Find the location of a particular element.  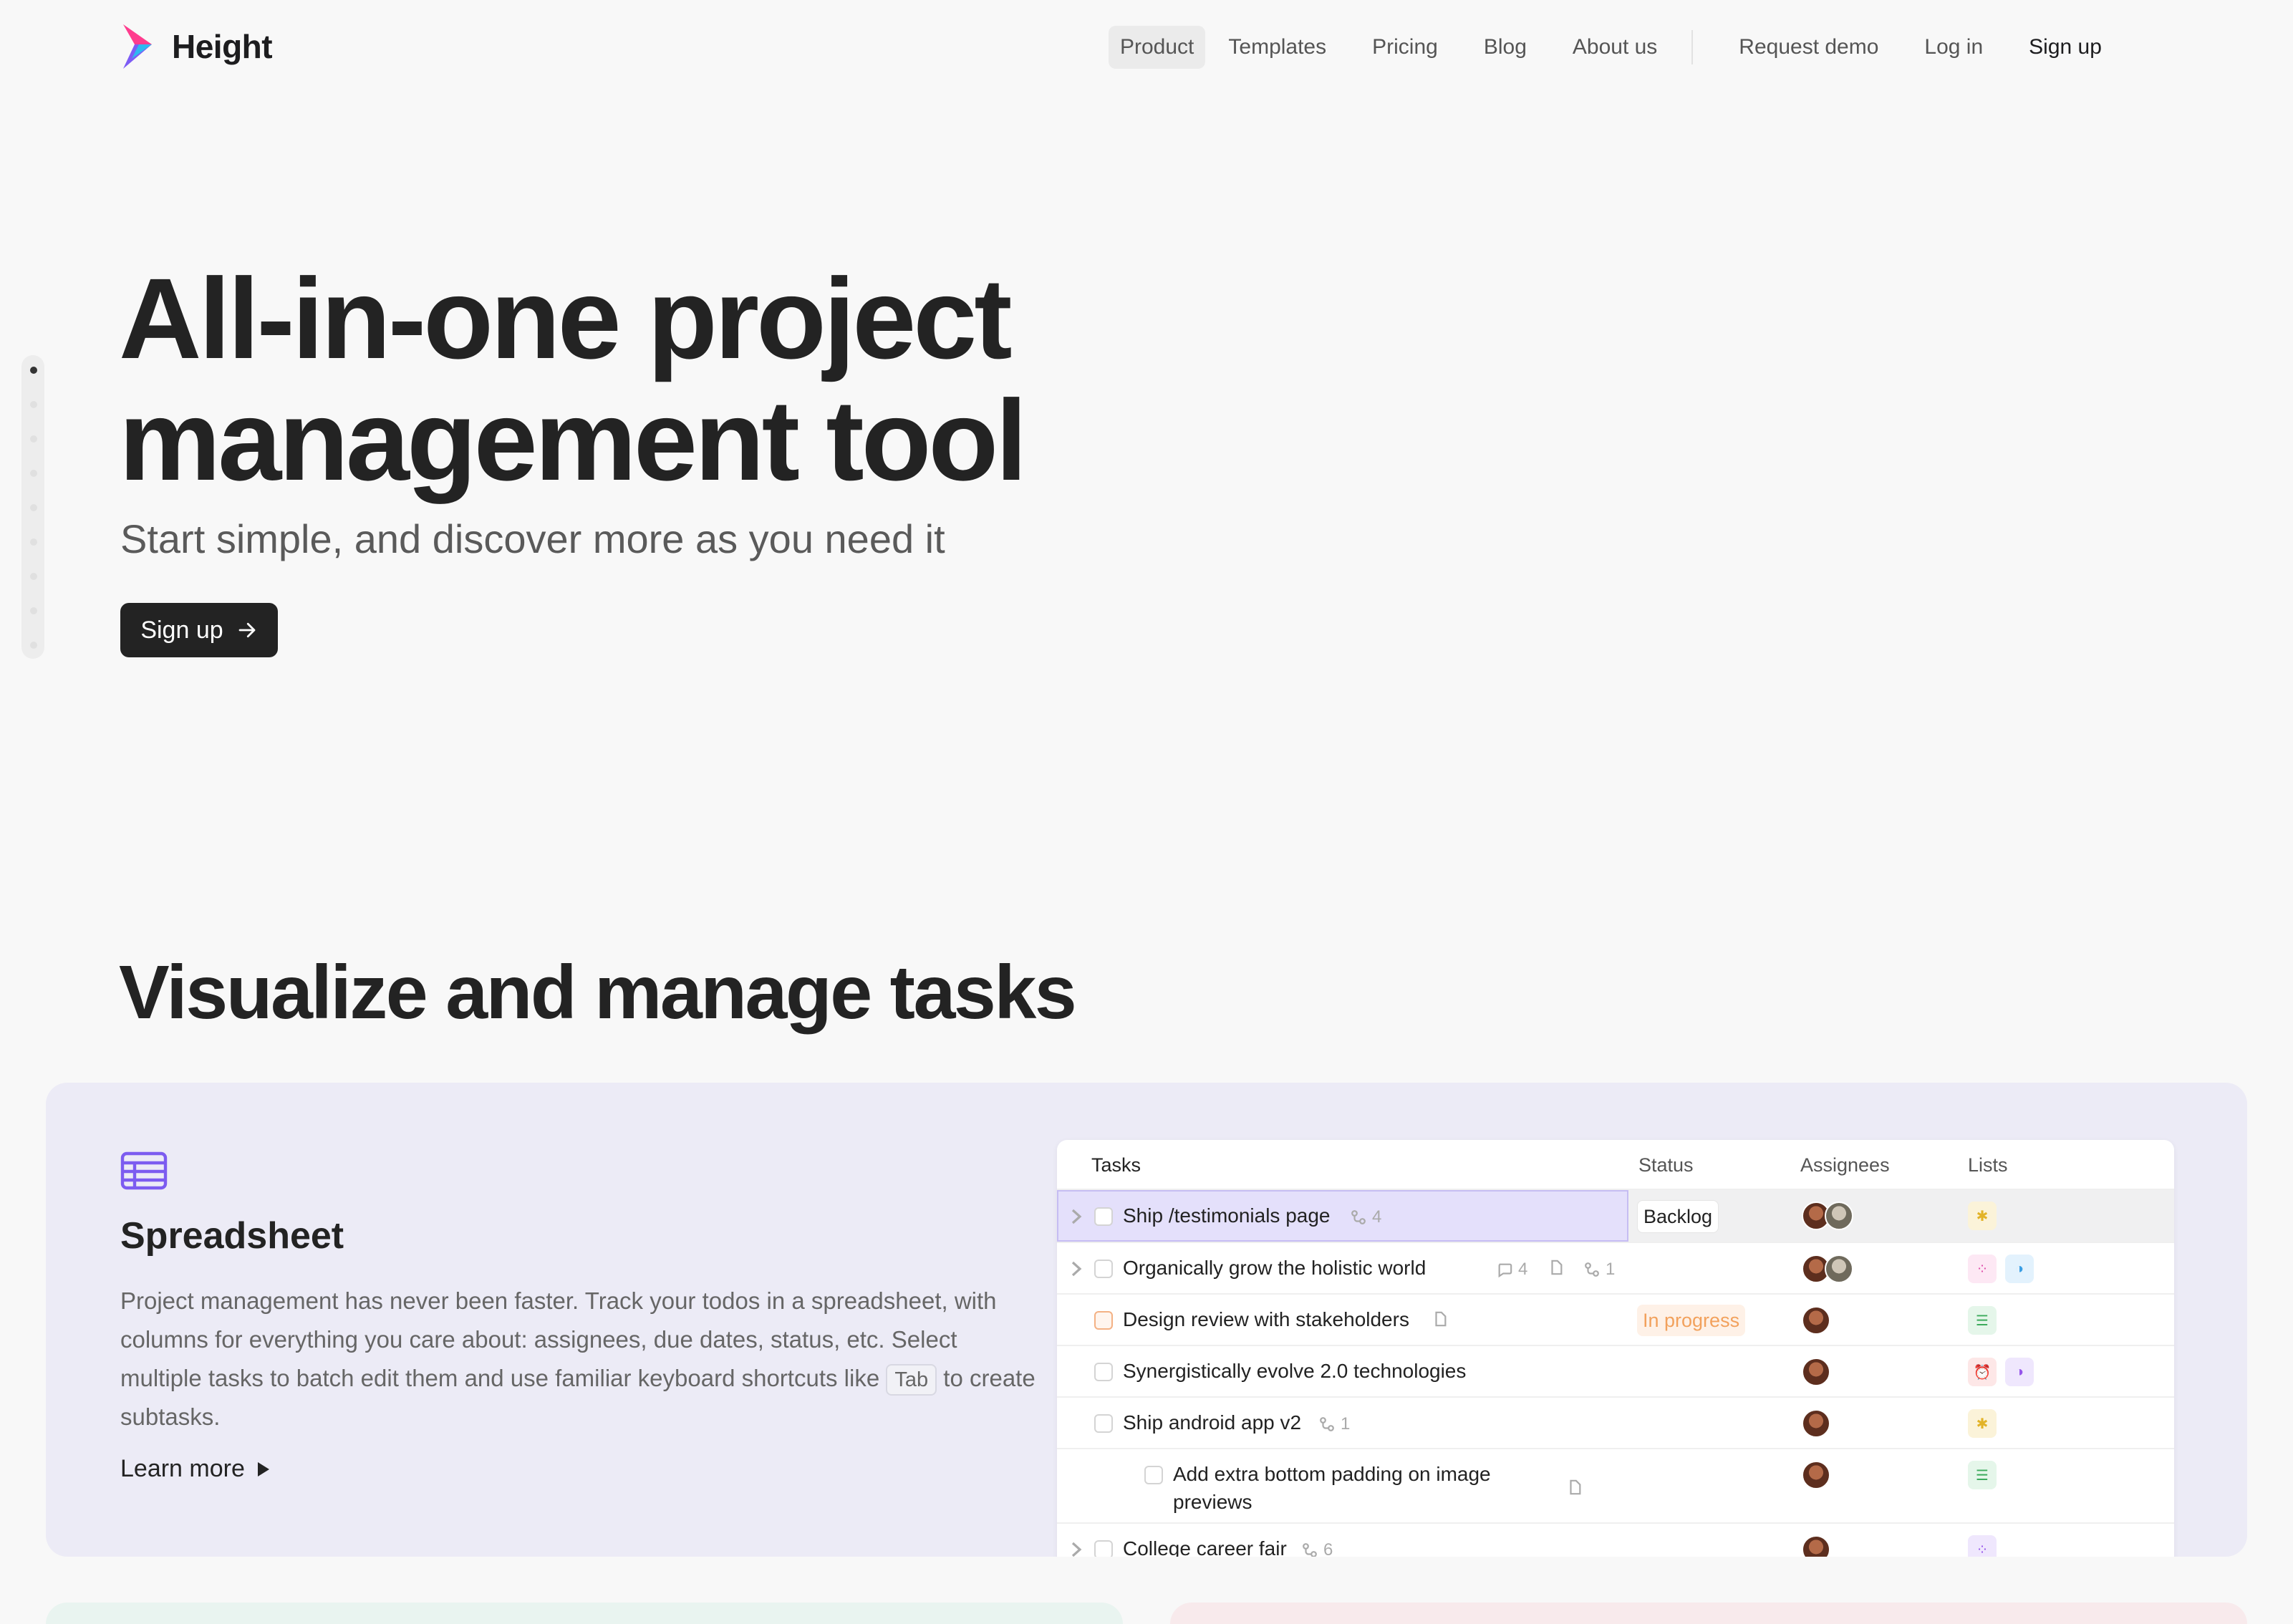

nav-request-demo: Request demo is located at coordinates (1809, 47).